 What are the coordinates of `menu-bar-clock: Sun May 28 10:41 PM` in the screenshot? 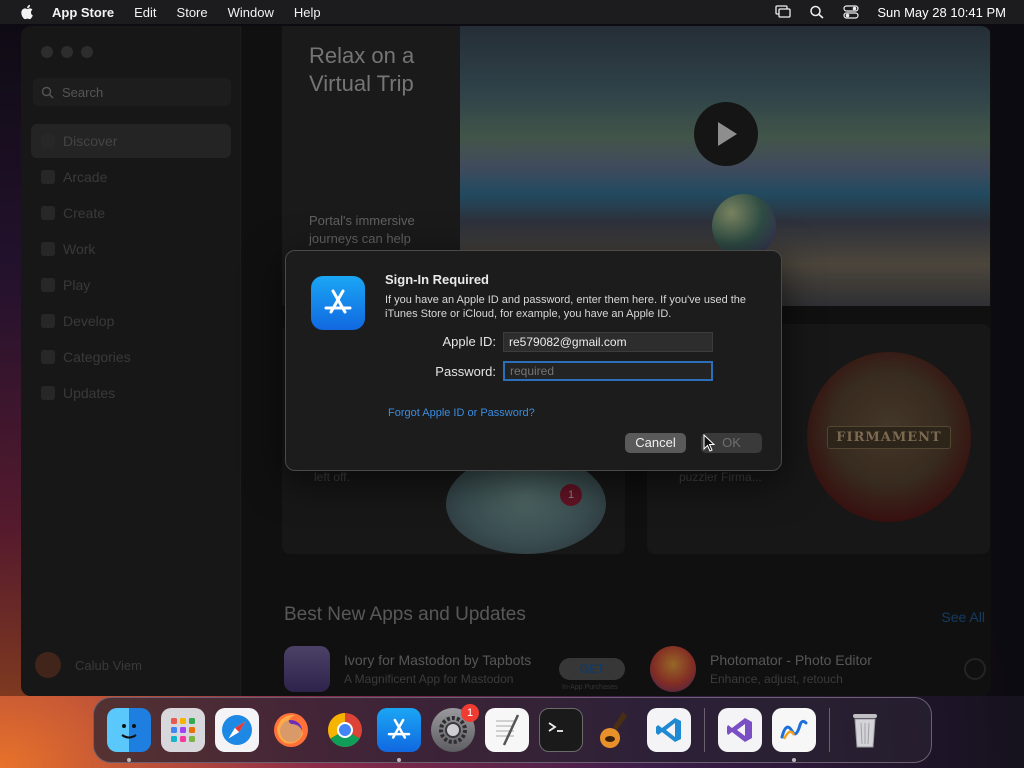 It's located at (941, 12).